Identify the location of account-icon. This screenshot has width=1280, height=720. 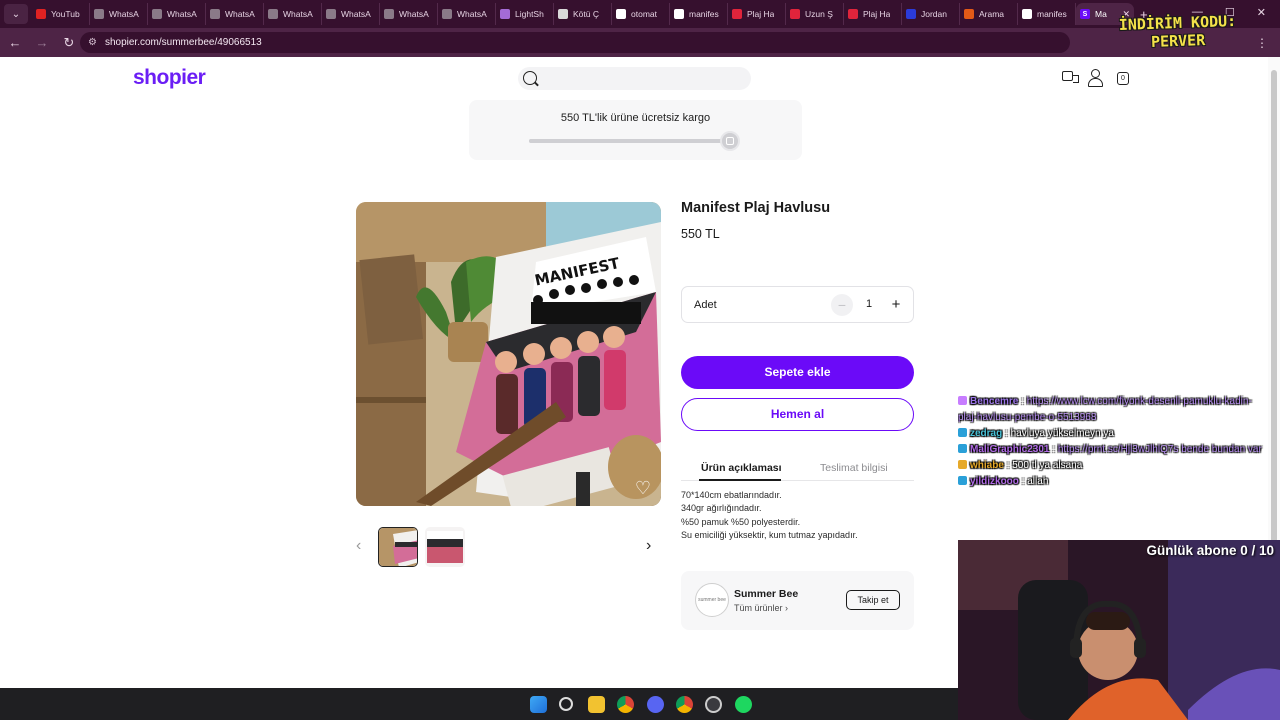
(1095, 78).